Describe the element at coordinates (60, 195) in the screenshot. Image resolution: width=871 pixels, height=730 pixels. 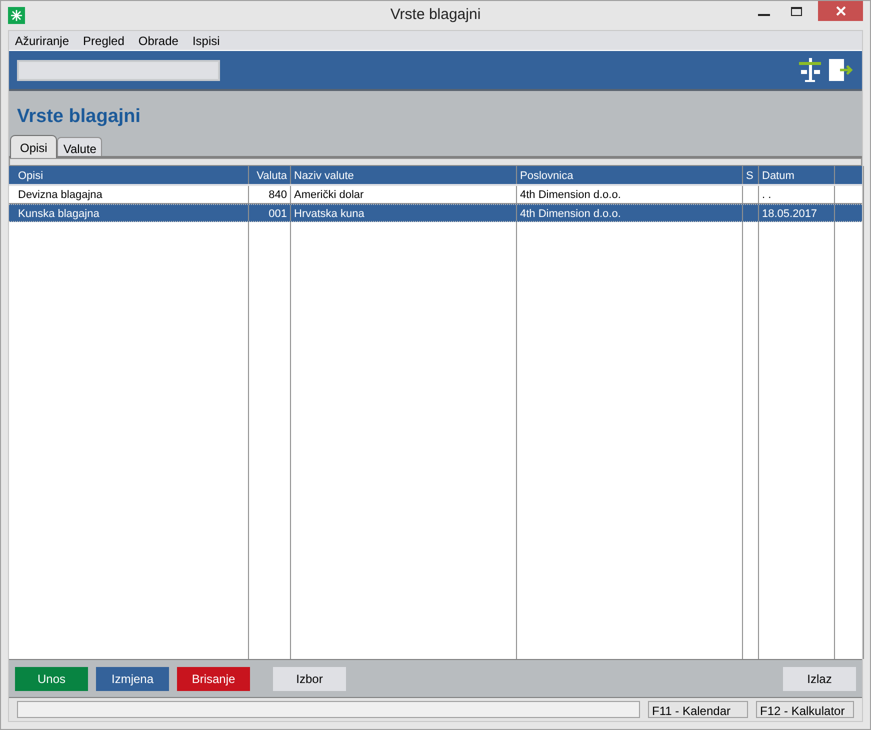
I see `table-cell: Devizna blagajna` at that location.